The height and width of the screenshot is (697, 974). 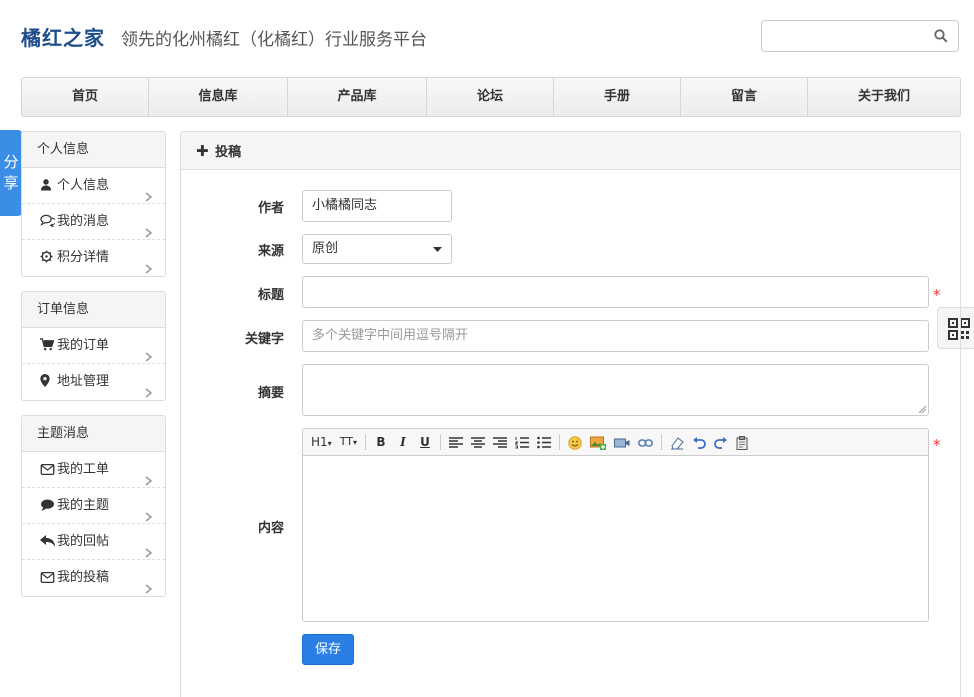 I want to click on sidebar-item: 我的工单, so click(x=93, y=470).